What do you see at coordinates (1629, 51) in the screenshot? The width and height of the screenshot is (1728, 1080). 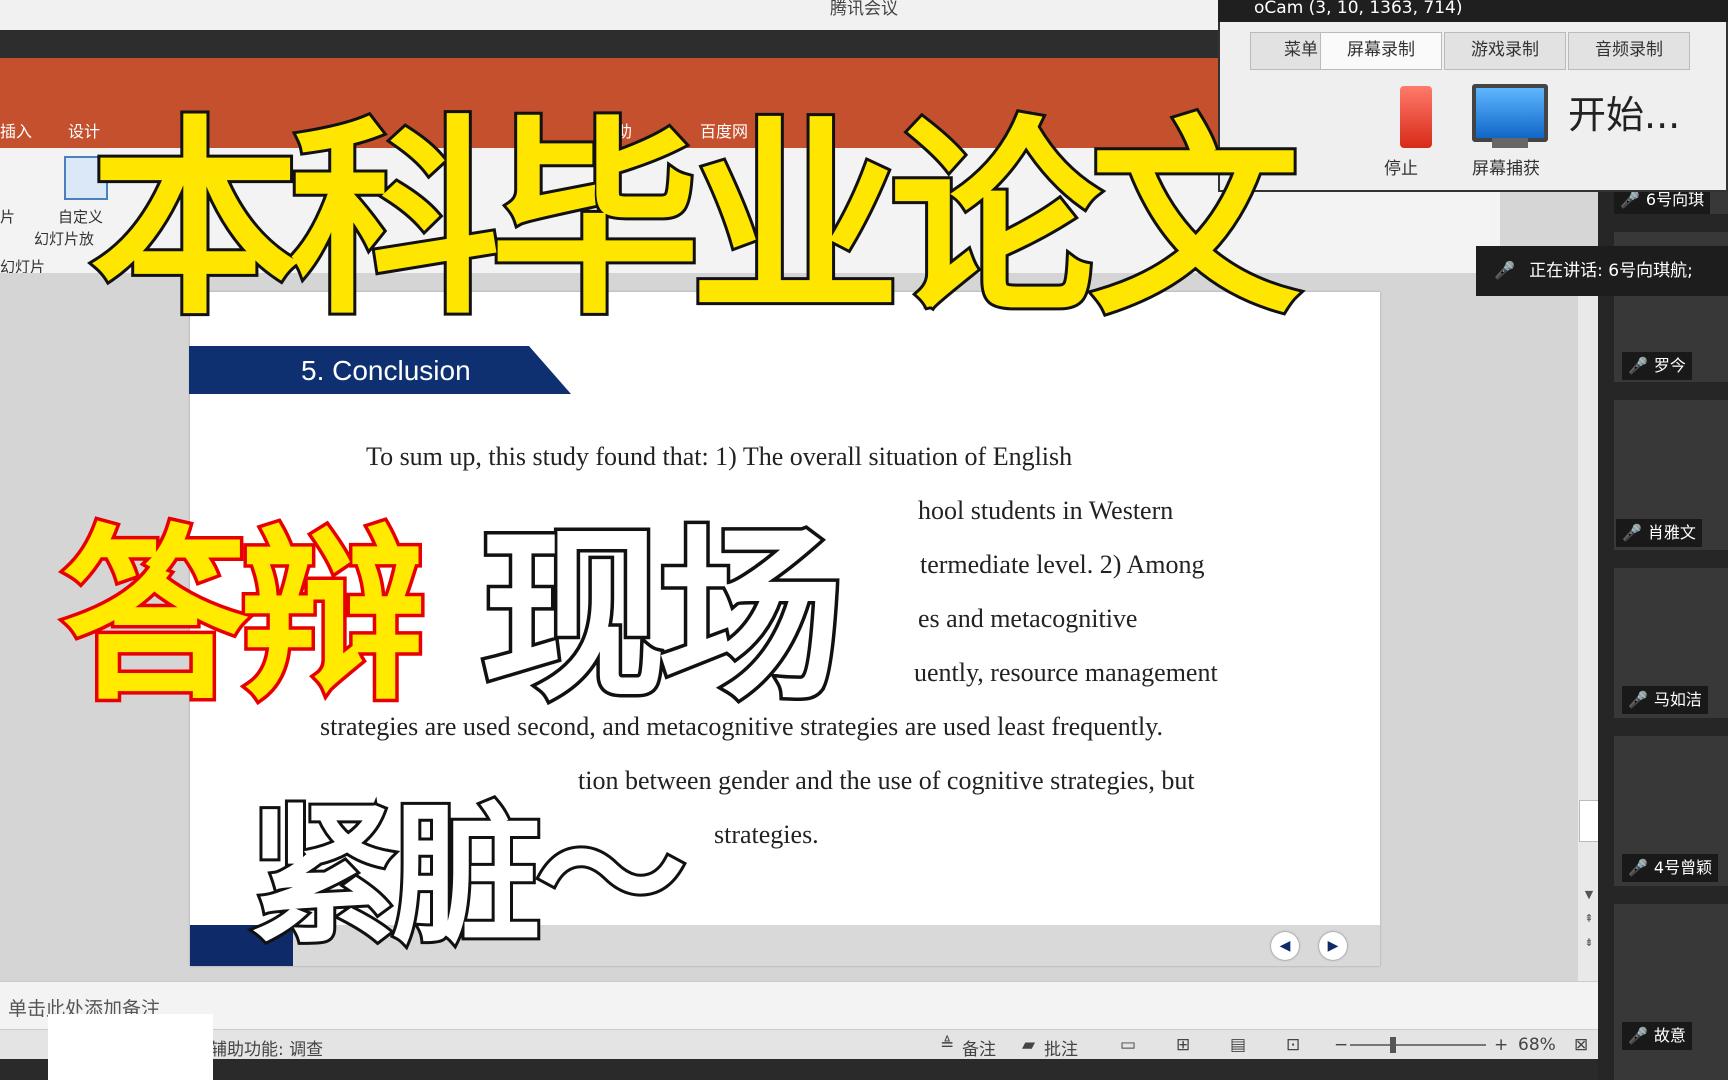 I see `ocam-tab-audio-record: 音频录制` at bounding box center [1629, 51].